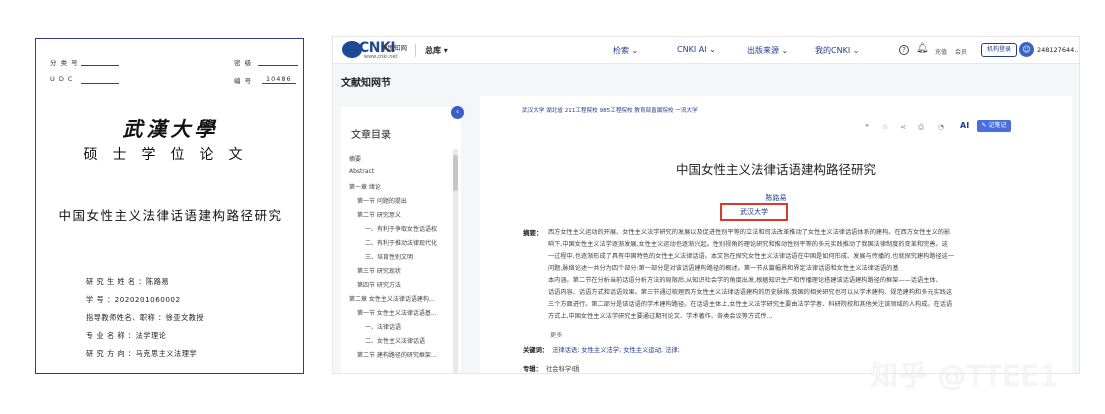 This screenshot has height=414, width=1105. Describe the element at coordinates (394, 48) in the screenshot. I see `cnki-logo-chinese: 中国知网` at that location.